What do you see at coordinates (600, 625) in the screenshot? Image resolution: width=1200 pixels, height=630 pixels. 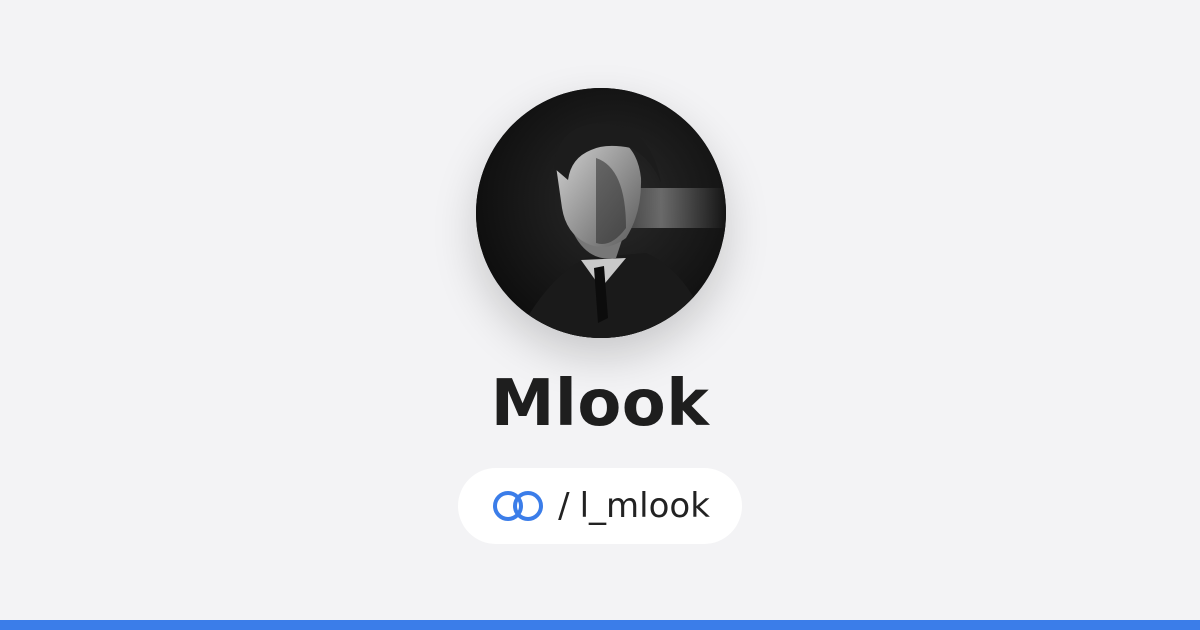 I see `bottom-accent-bar` at bounding box center [600, 625].